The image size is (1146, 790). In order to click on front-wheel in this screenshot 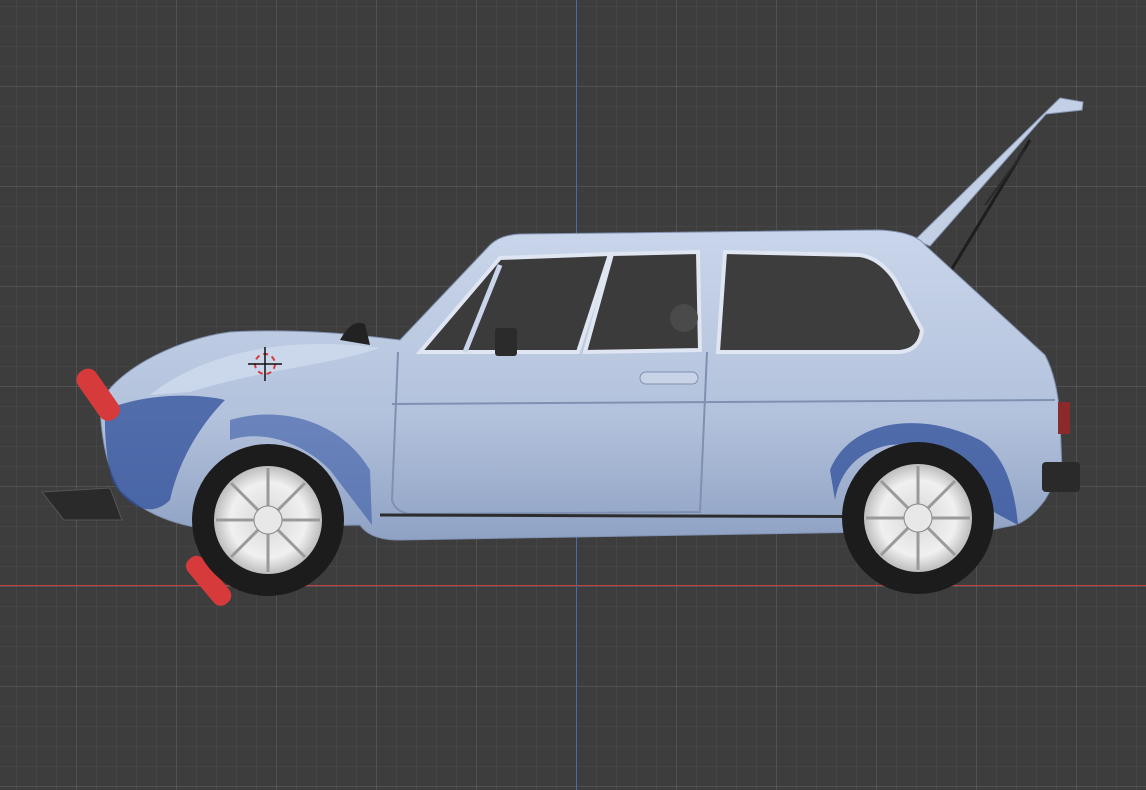, I will do `click(268, 520)`.